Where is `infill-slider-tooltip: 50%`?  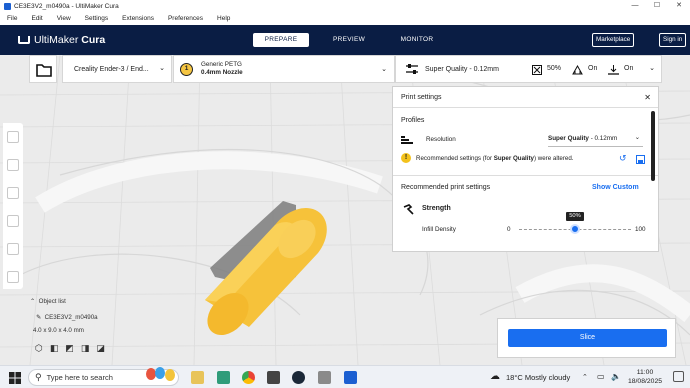
infill-slider-tooltip: 50% is located at coordinates (575, 216).